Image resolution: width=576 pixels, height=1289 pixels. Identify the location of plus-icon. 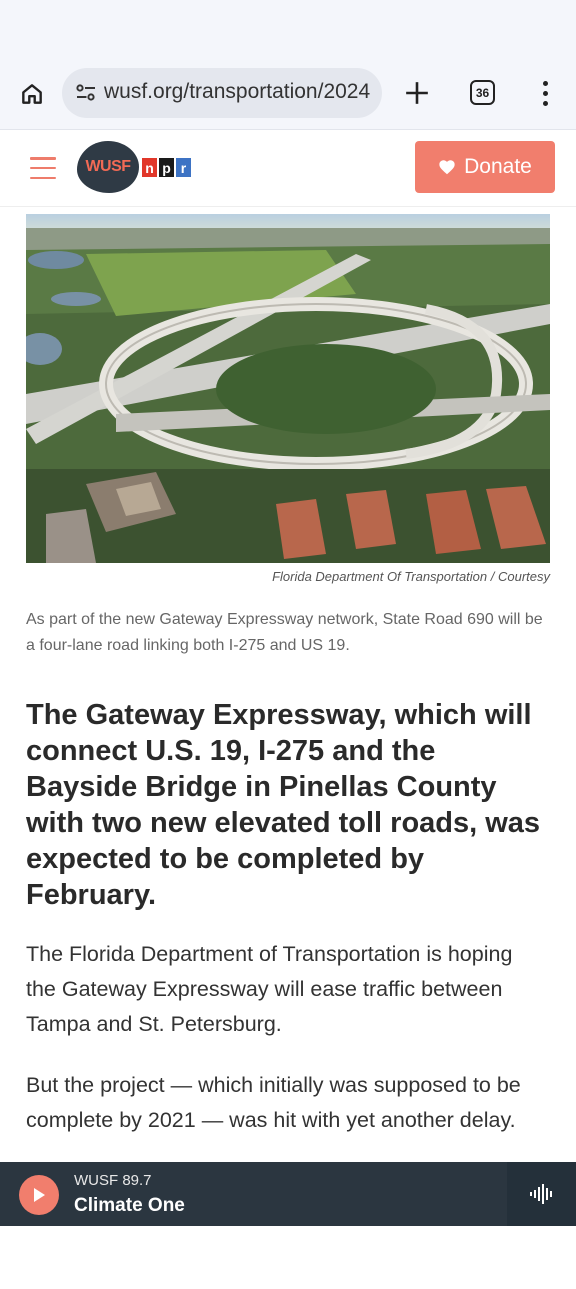
(417, 93).